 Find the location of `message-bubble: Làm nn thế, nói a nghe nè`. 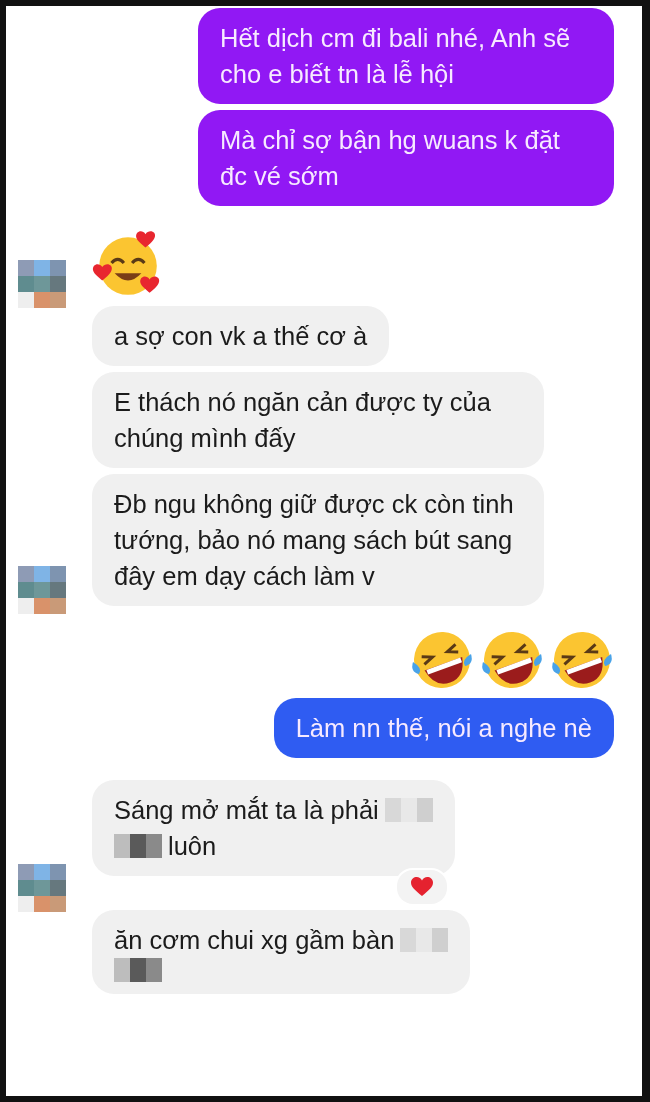

message-bubble: Làm nn thế, nói a nghe nè is located at coordinates (443, 728).